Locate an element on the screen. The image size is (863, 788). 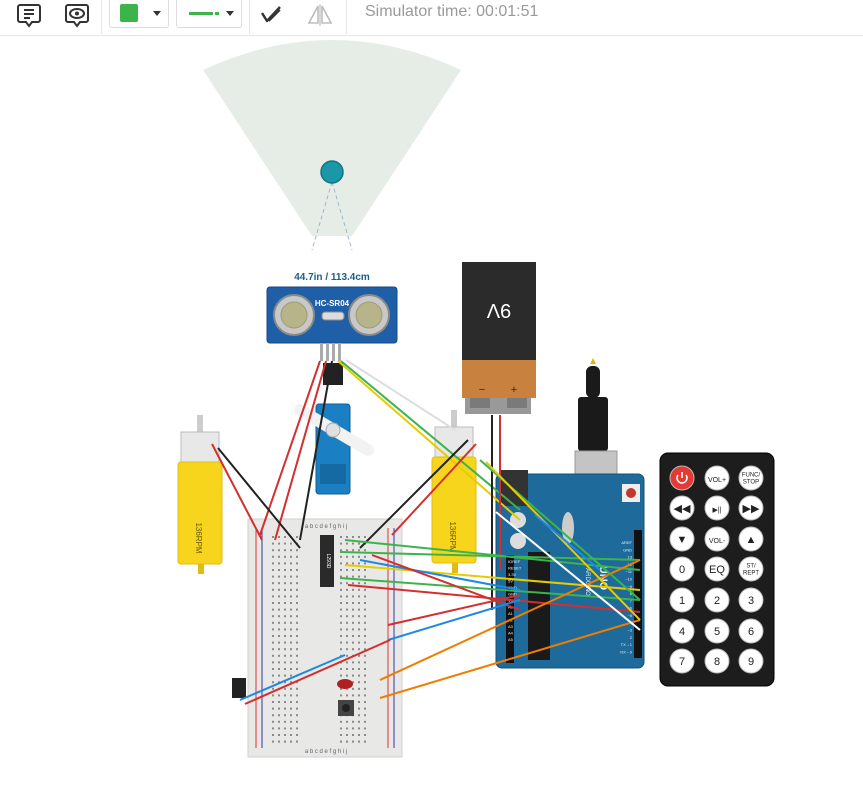
arduino-pin-label: A4 is located at coordinates (511, 633).